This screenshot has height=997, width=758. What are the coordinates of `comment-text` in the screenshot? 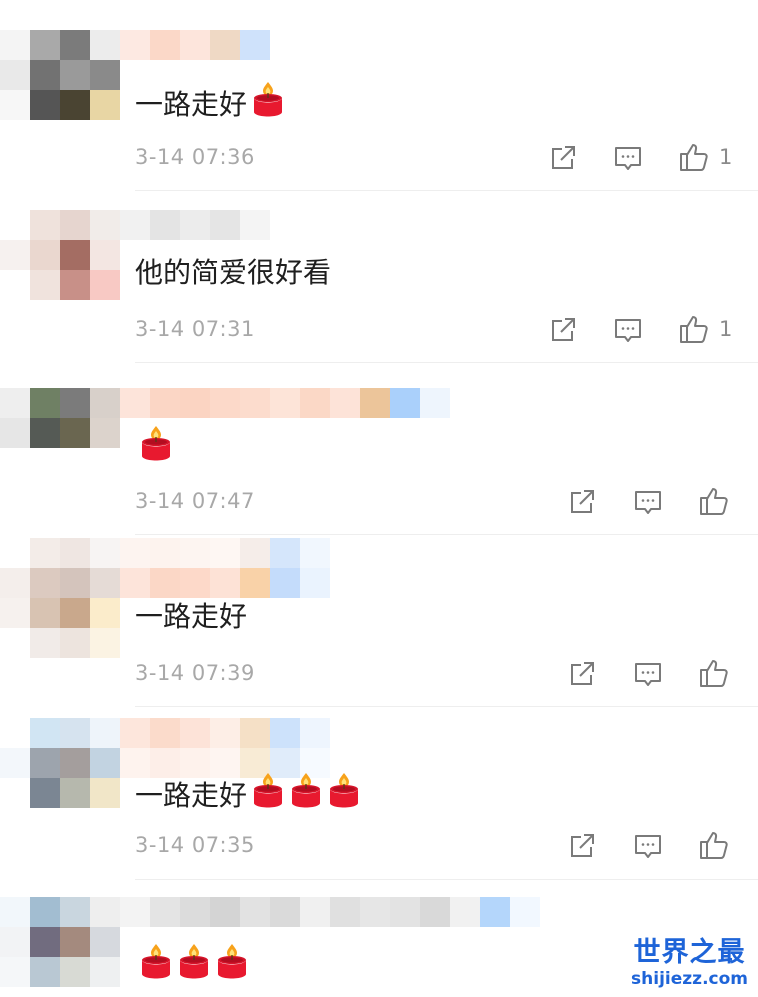 It's located at (192, 966).